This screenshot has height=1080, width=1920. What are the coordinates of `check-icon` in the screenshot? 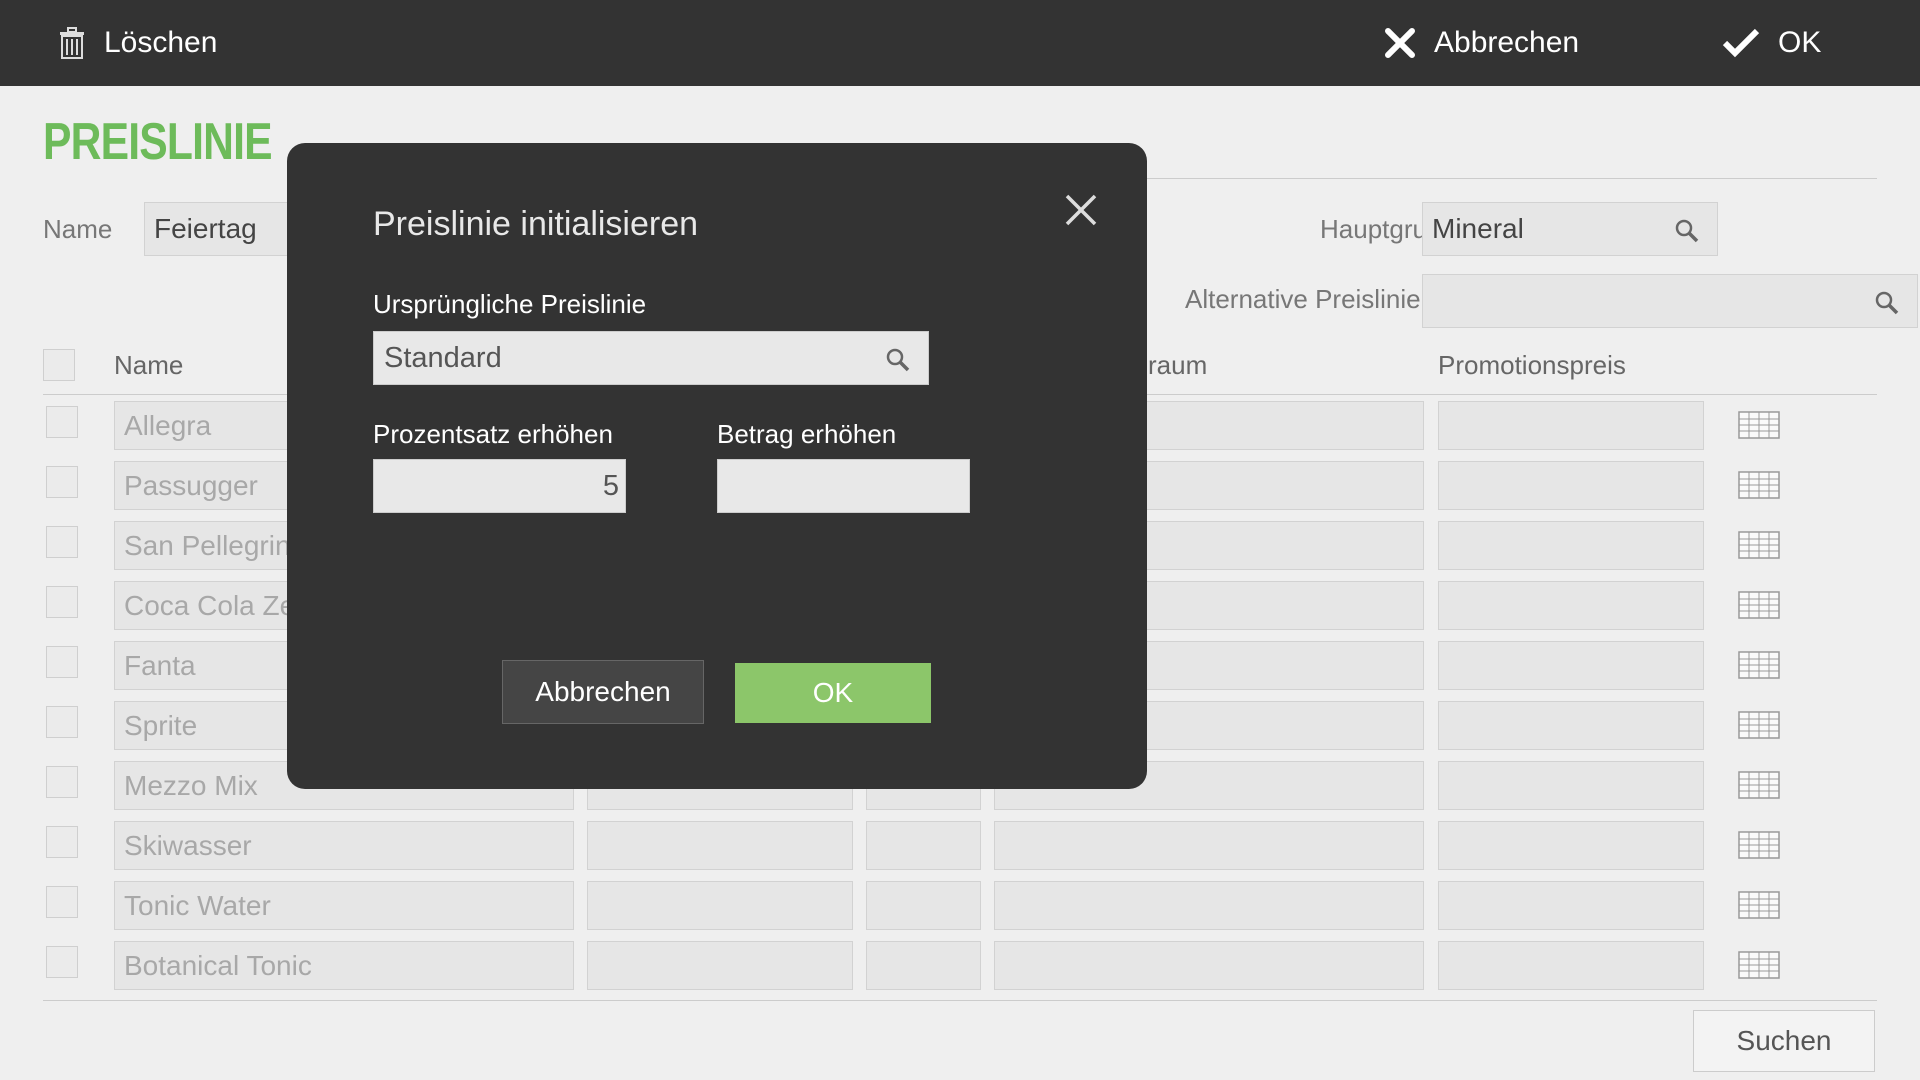 It's located at (1741, 43).